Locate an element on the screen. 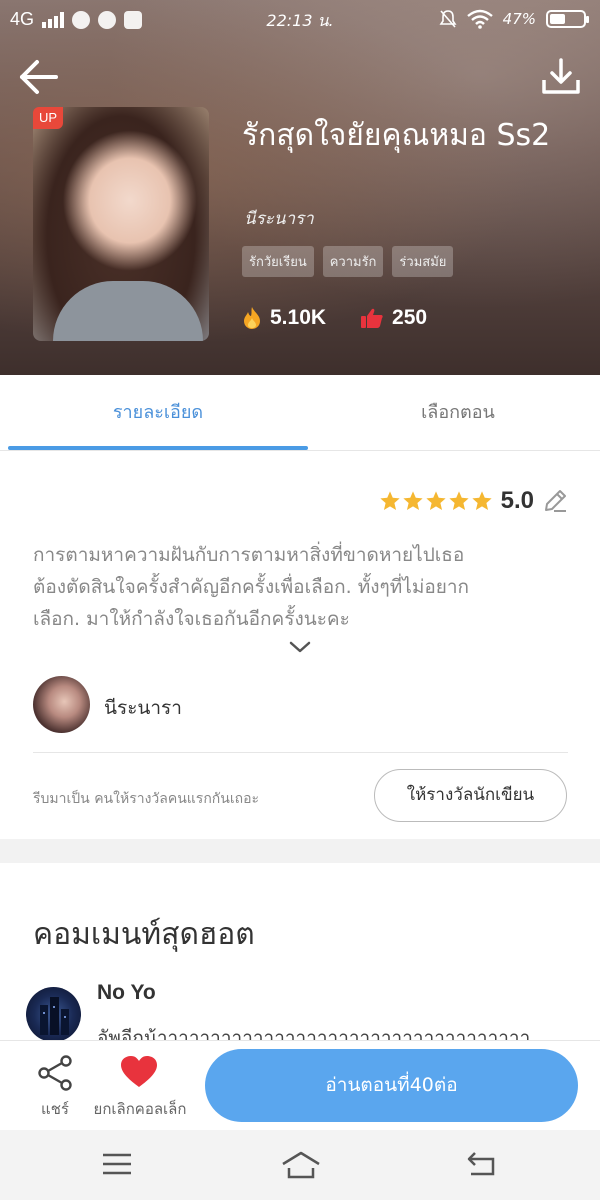 This screenshot has height=1200, width=600. views-stat: 5.10K is located at coordinates (284, 318).